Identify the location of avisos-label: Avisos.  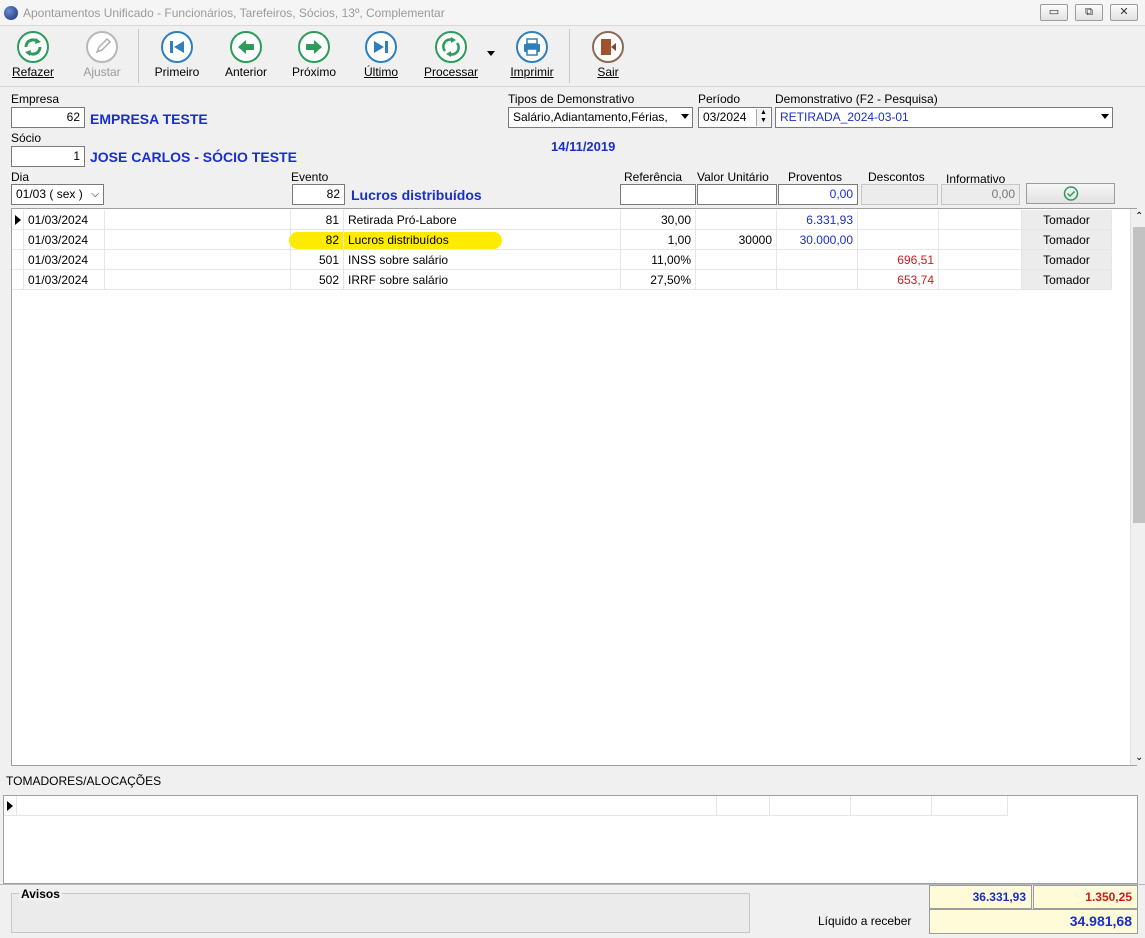
(40, 894).